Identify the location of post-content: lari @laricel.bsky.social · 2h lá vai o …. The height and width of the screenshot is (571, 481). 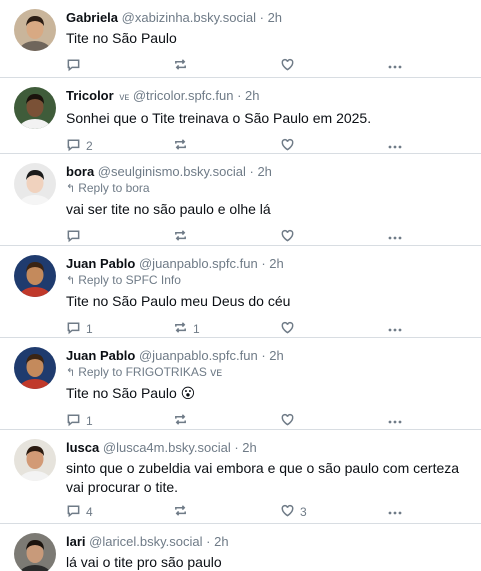
(269, 552).